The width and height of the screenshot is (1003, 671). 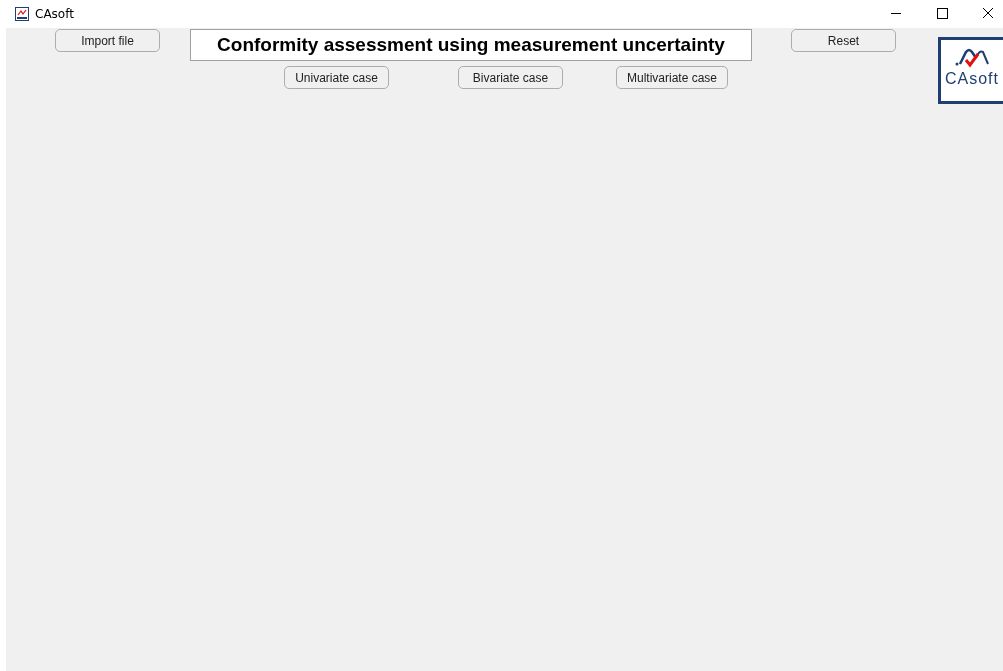 I want to click on case-button: Bivariate case, so click(x=510, y=77).